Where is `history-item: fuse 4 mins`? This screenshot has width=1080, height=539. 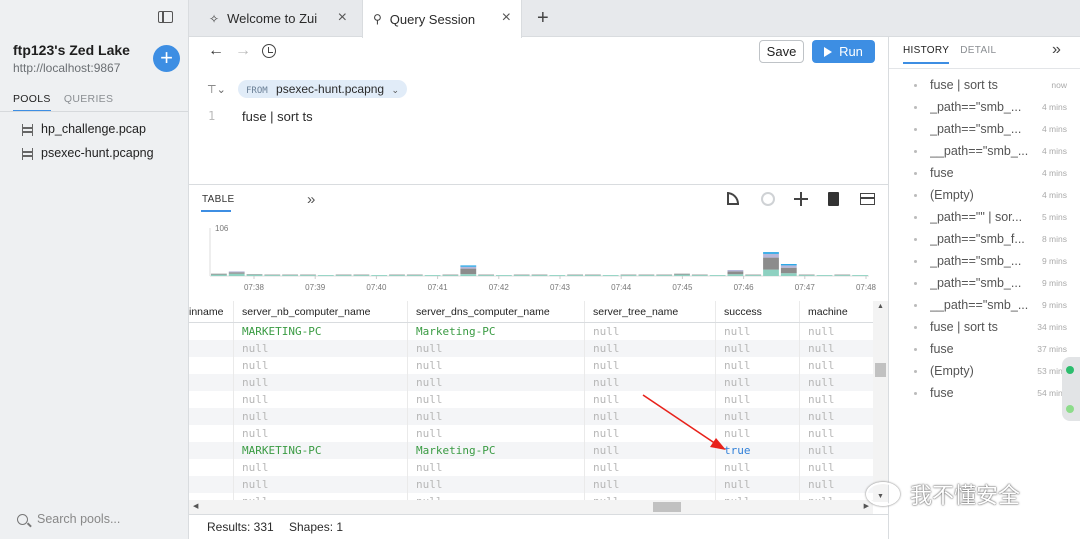 history-item: fuse 4 mins is located at coordinates (991, 173).